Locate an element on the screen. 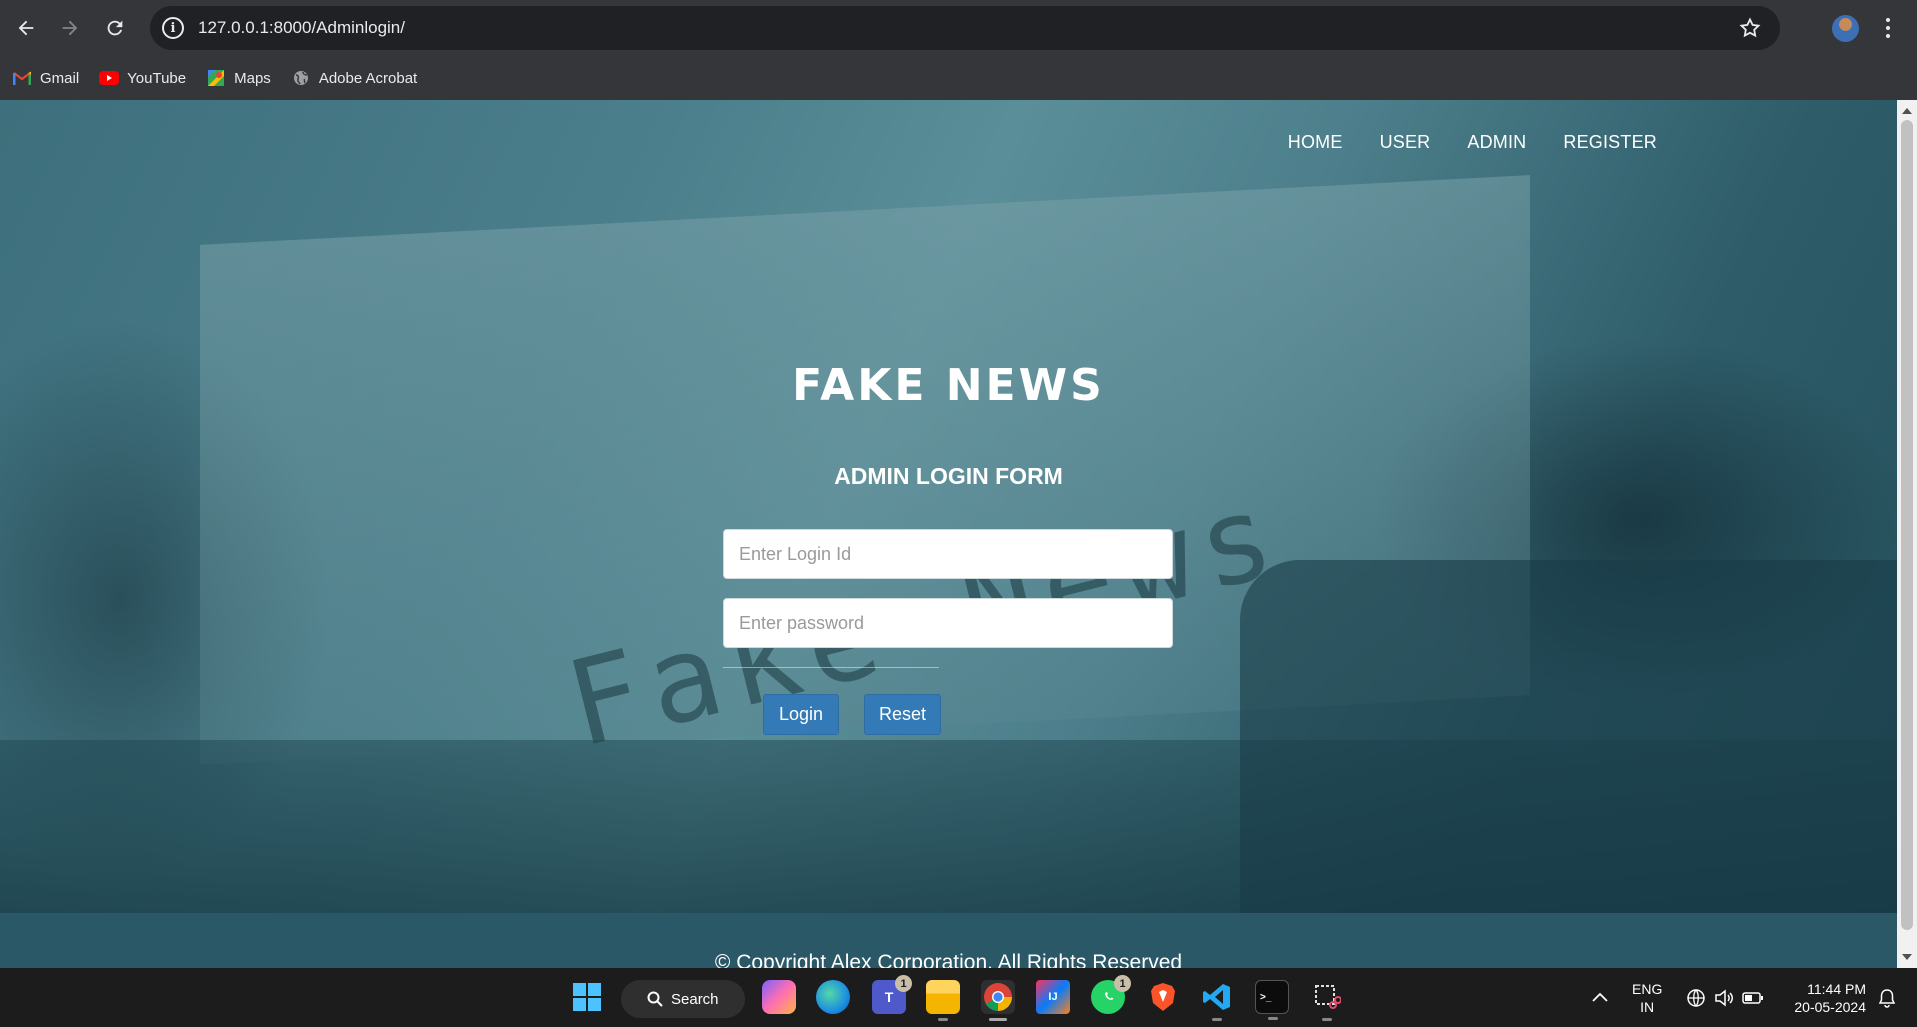  scrollbar-thumb is located at coordinates (1907, 525).